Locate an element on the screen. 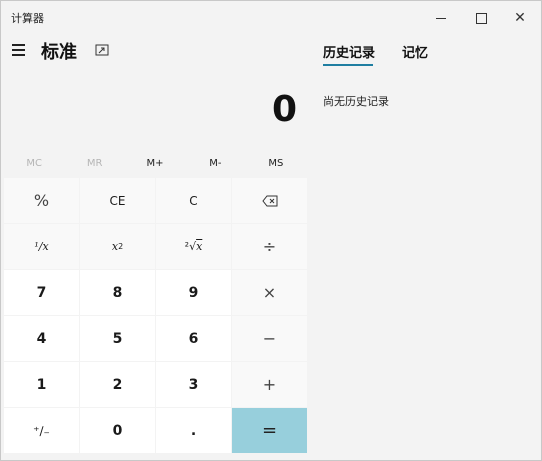 Image resolution: width=542 pixels, height=461 pixels. digit-1-button: 1 is located at coordinates (41, 384).